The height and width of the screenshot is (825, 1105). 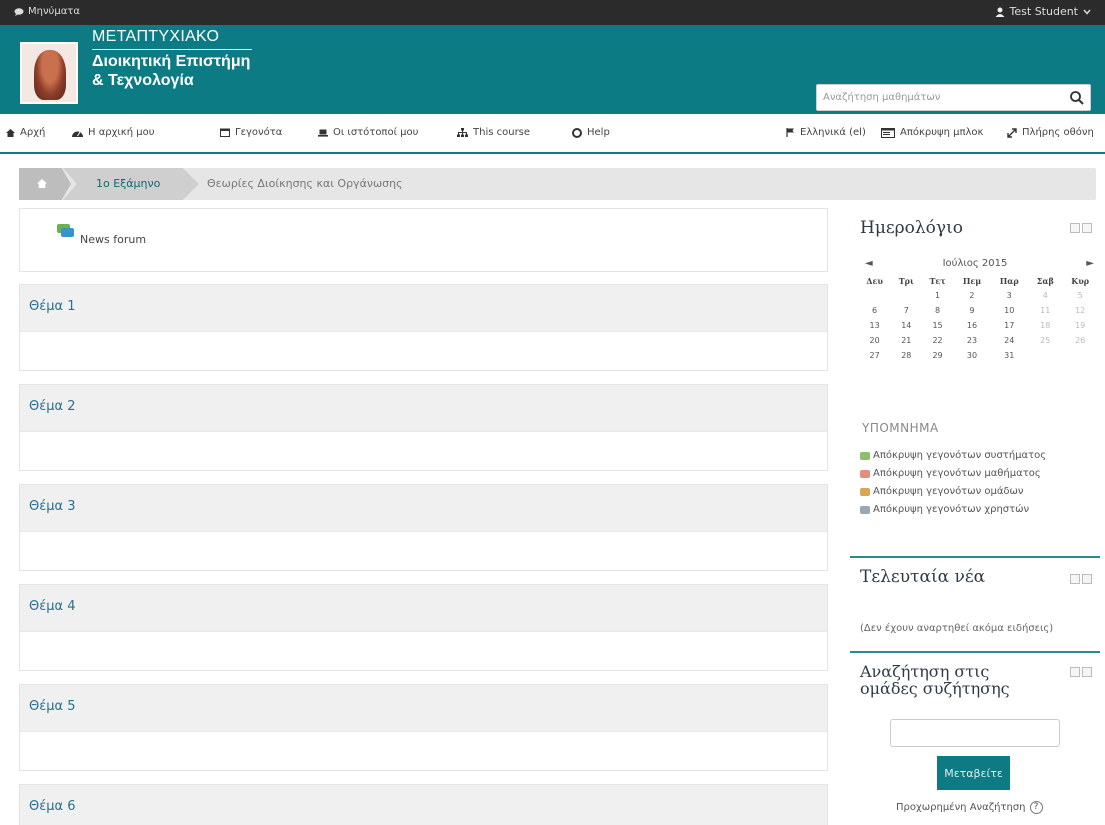 What do you see at coordinates (1009, 295) in the screenshot?
I see `calendar-day: 3` at bounding box center [1009, 295].